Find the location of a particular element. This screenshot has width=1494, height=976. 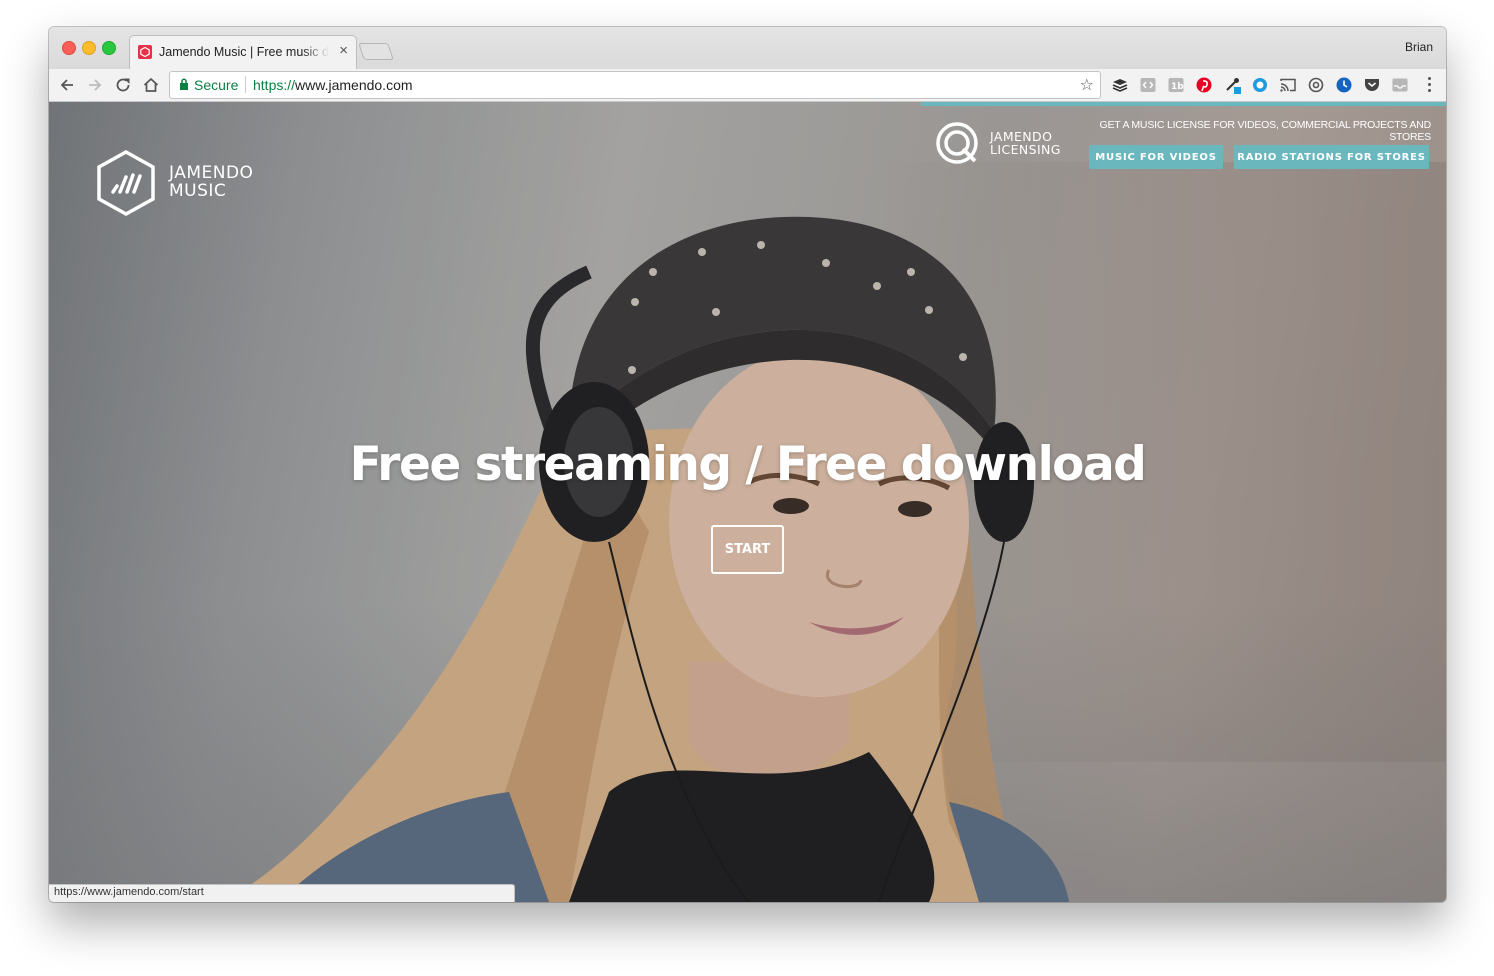

status-bar: https://www.jamendo.com/start is located at coordinates (282, 893).